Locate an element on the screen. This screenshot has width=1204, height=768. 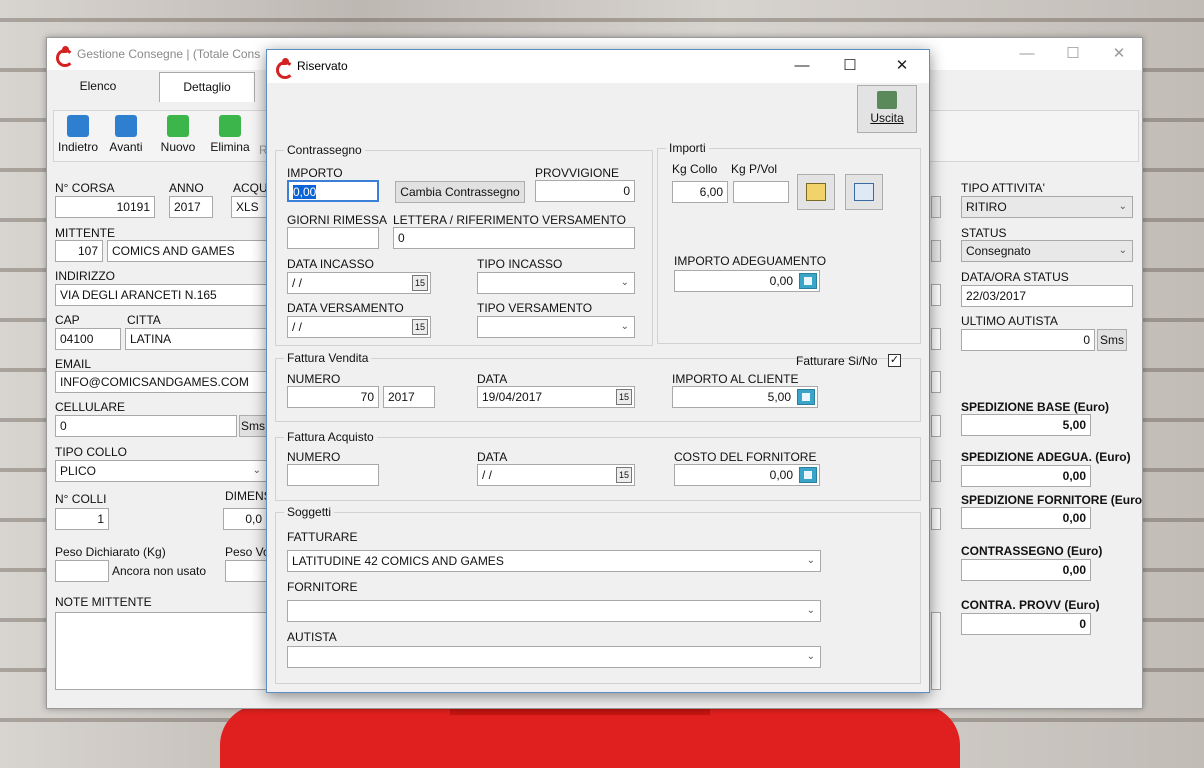
kg-collo-field: 6,00 is located at coordinates (700, 192).